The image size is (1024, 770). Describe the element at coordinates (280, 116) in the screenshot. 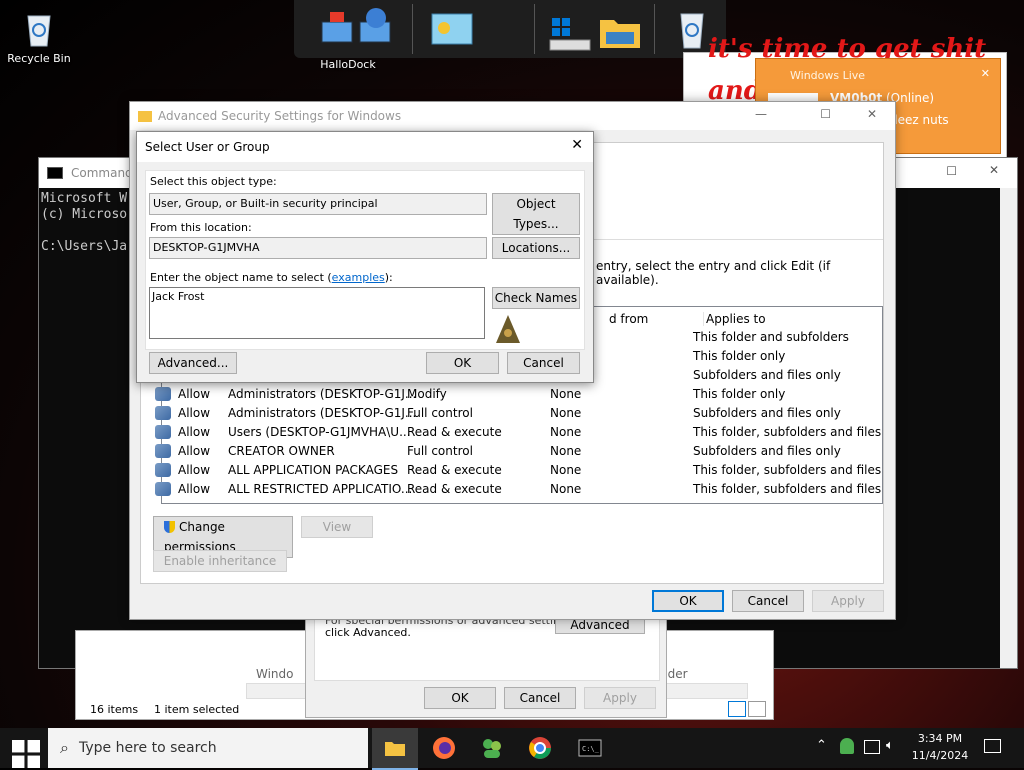

I see `adv-title: Advanced Security Settings for Windows` at that location.